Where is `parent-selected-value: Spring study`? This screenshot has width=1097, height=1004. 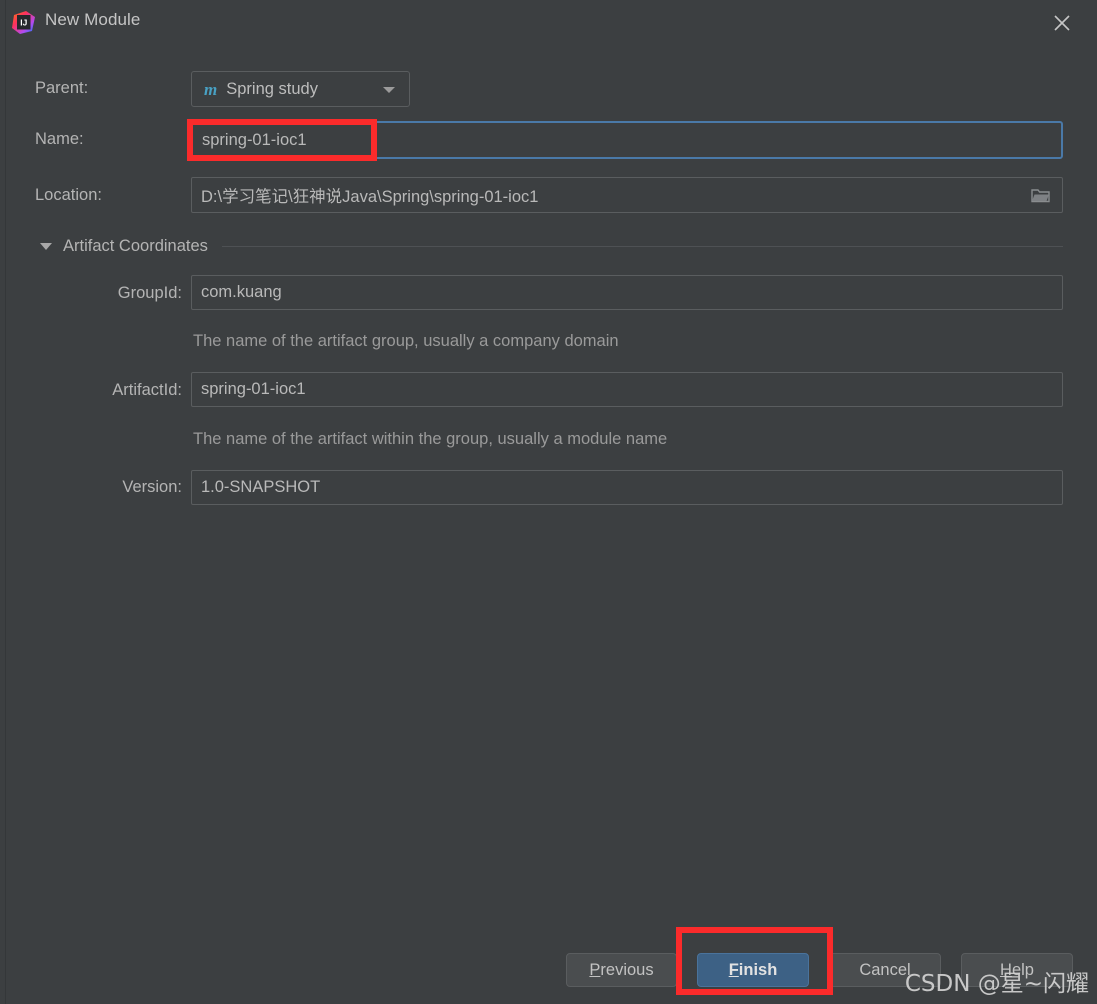
parent-selected-value: Spring study is located at coordinates (272, 88).